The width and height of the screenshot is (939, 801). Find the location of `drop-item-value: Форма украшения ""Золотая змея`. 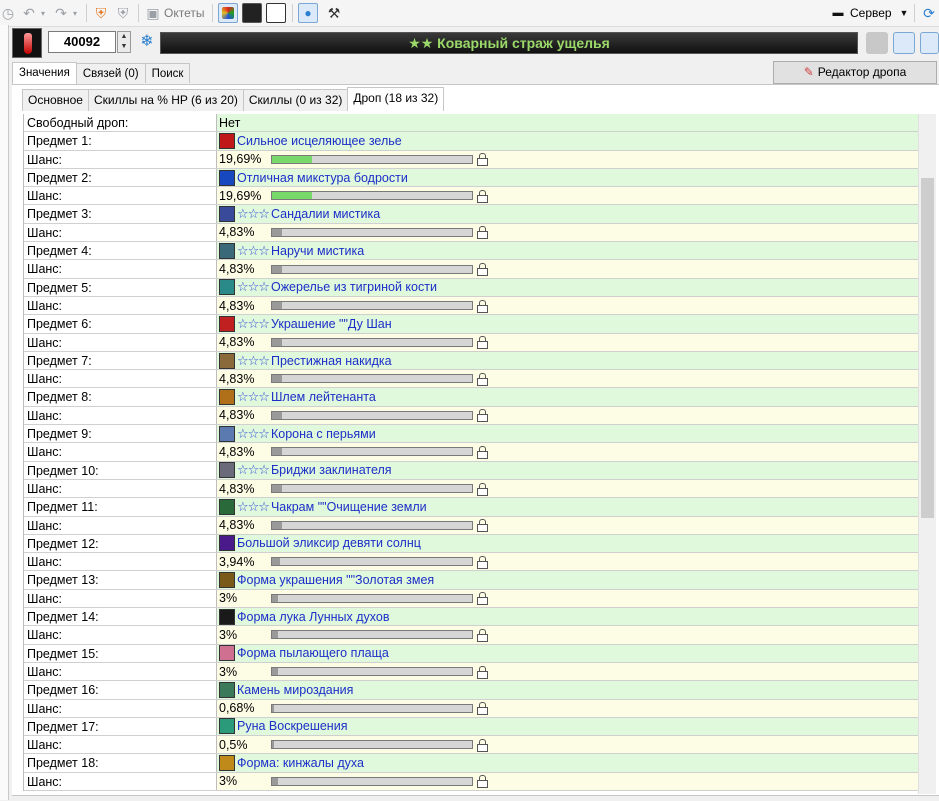

drop-item-value: Форма украшения ""Золотая змея is located at coordinates (568, 580).